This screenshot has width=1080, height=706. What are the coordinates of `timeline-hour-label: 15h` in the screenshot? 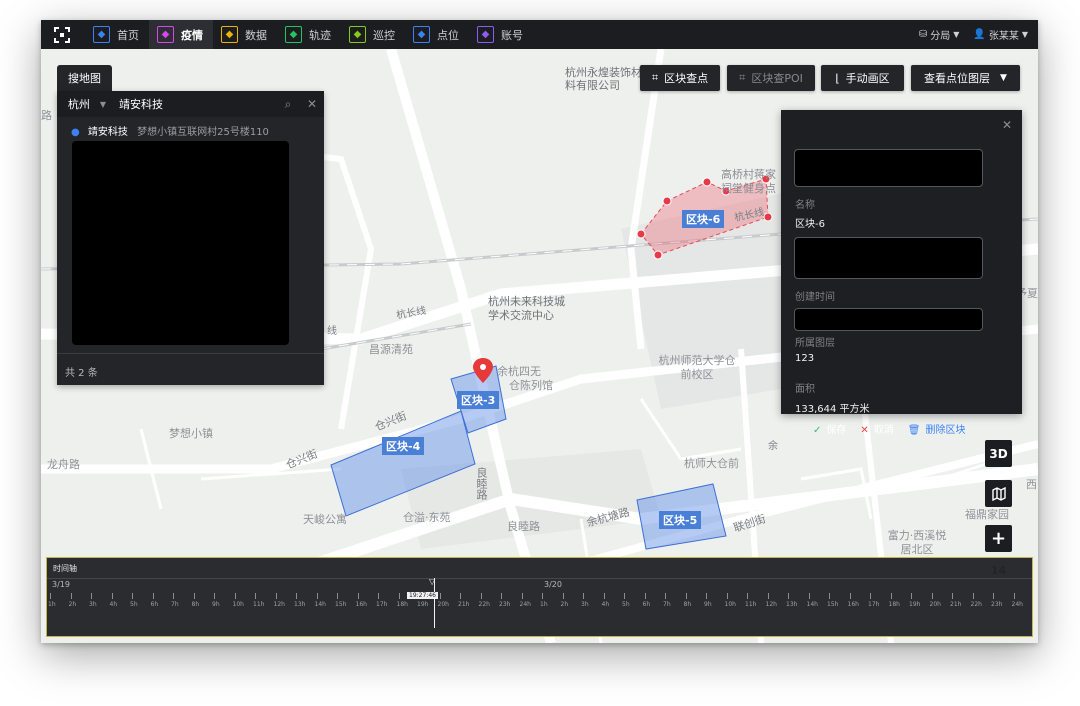 It's located at (341, 604).